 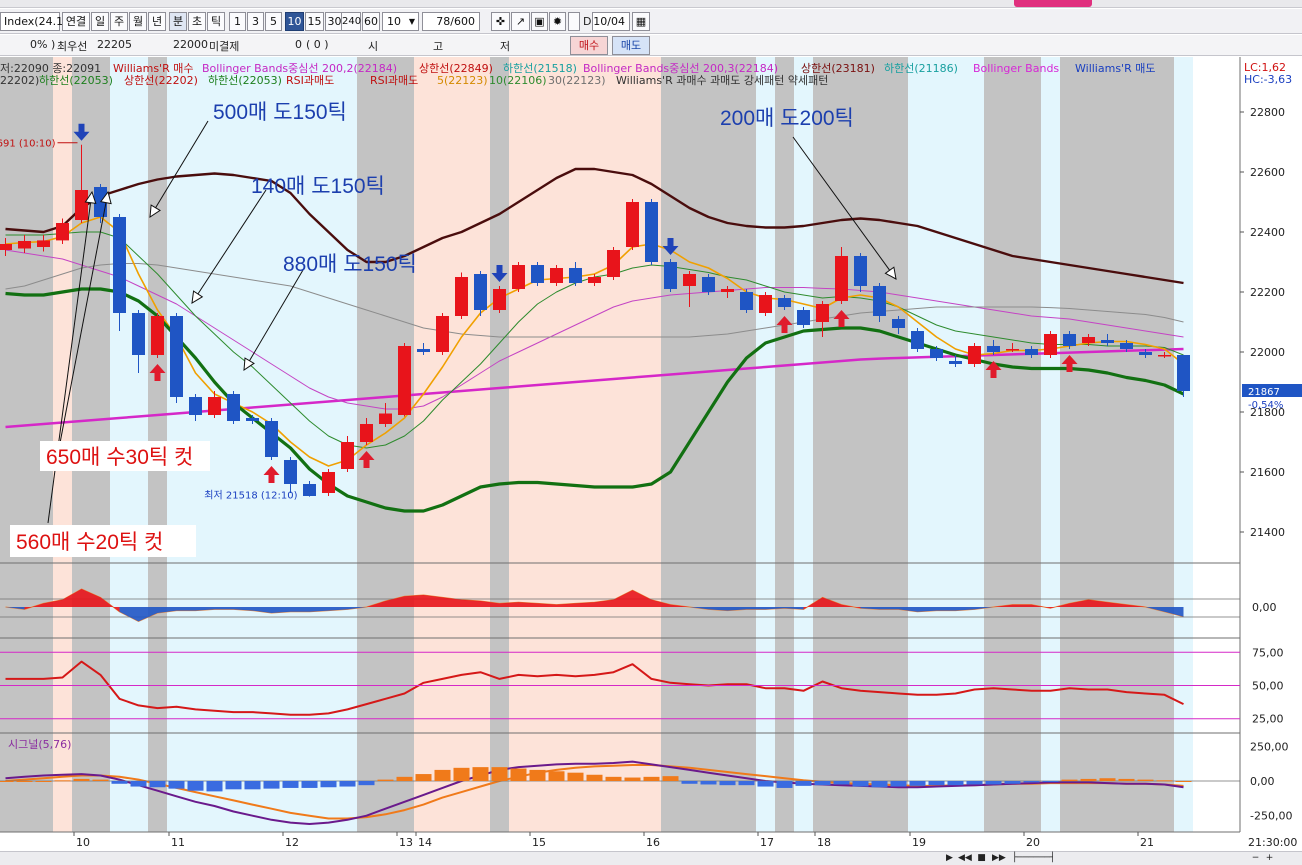 I want to click on index-field: Index(24.1, so click(x=31, y=21).